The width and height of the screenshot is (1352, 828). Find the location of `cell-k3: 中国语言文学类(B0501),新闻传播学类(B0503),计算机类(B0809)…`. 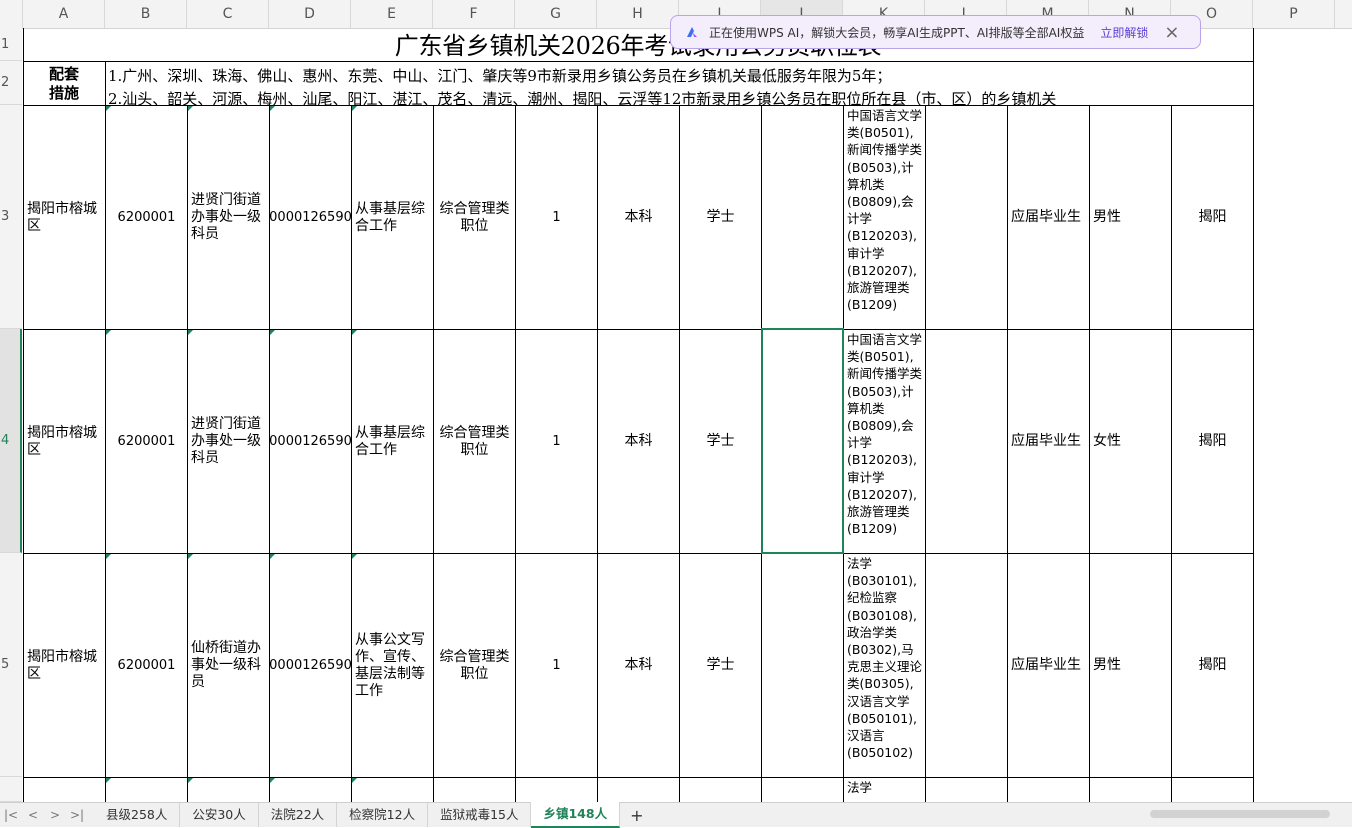

cell-k3: 中国语言文学类(B0501),新闻传播学类(B0503),计算机类(B0809)… is located at coordinates (884, 217).